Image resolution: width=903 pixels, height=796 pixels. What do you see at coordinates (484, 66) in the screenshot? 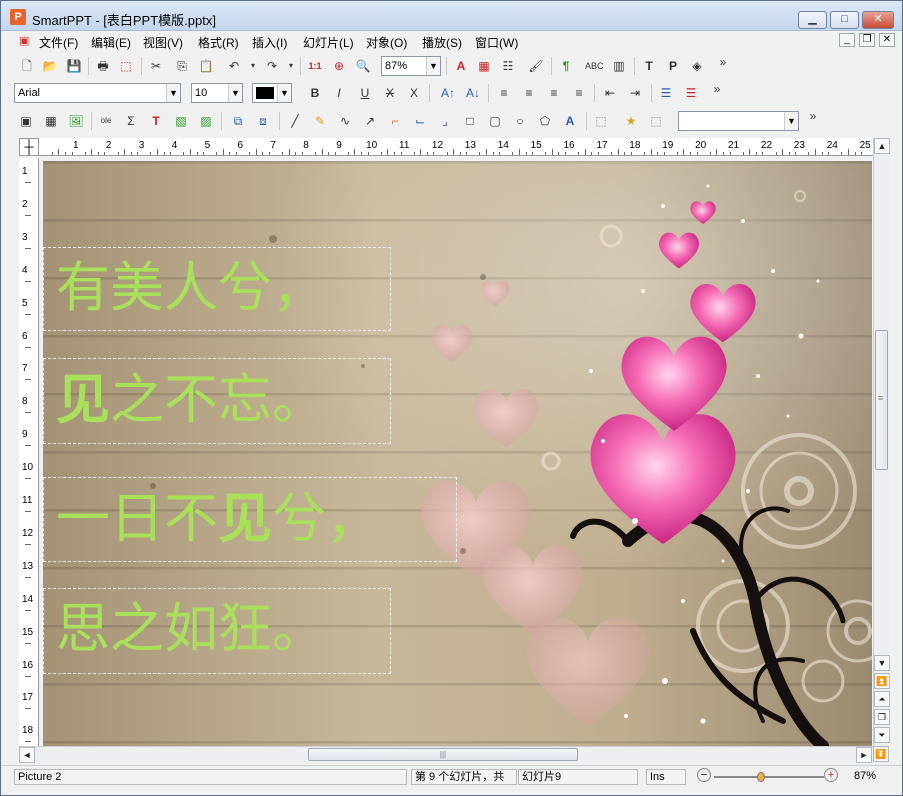
I see `insert-table-icon: ▦` at bounding box center [484, 66].